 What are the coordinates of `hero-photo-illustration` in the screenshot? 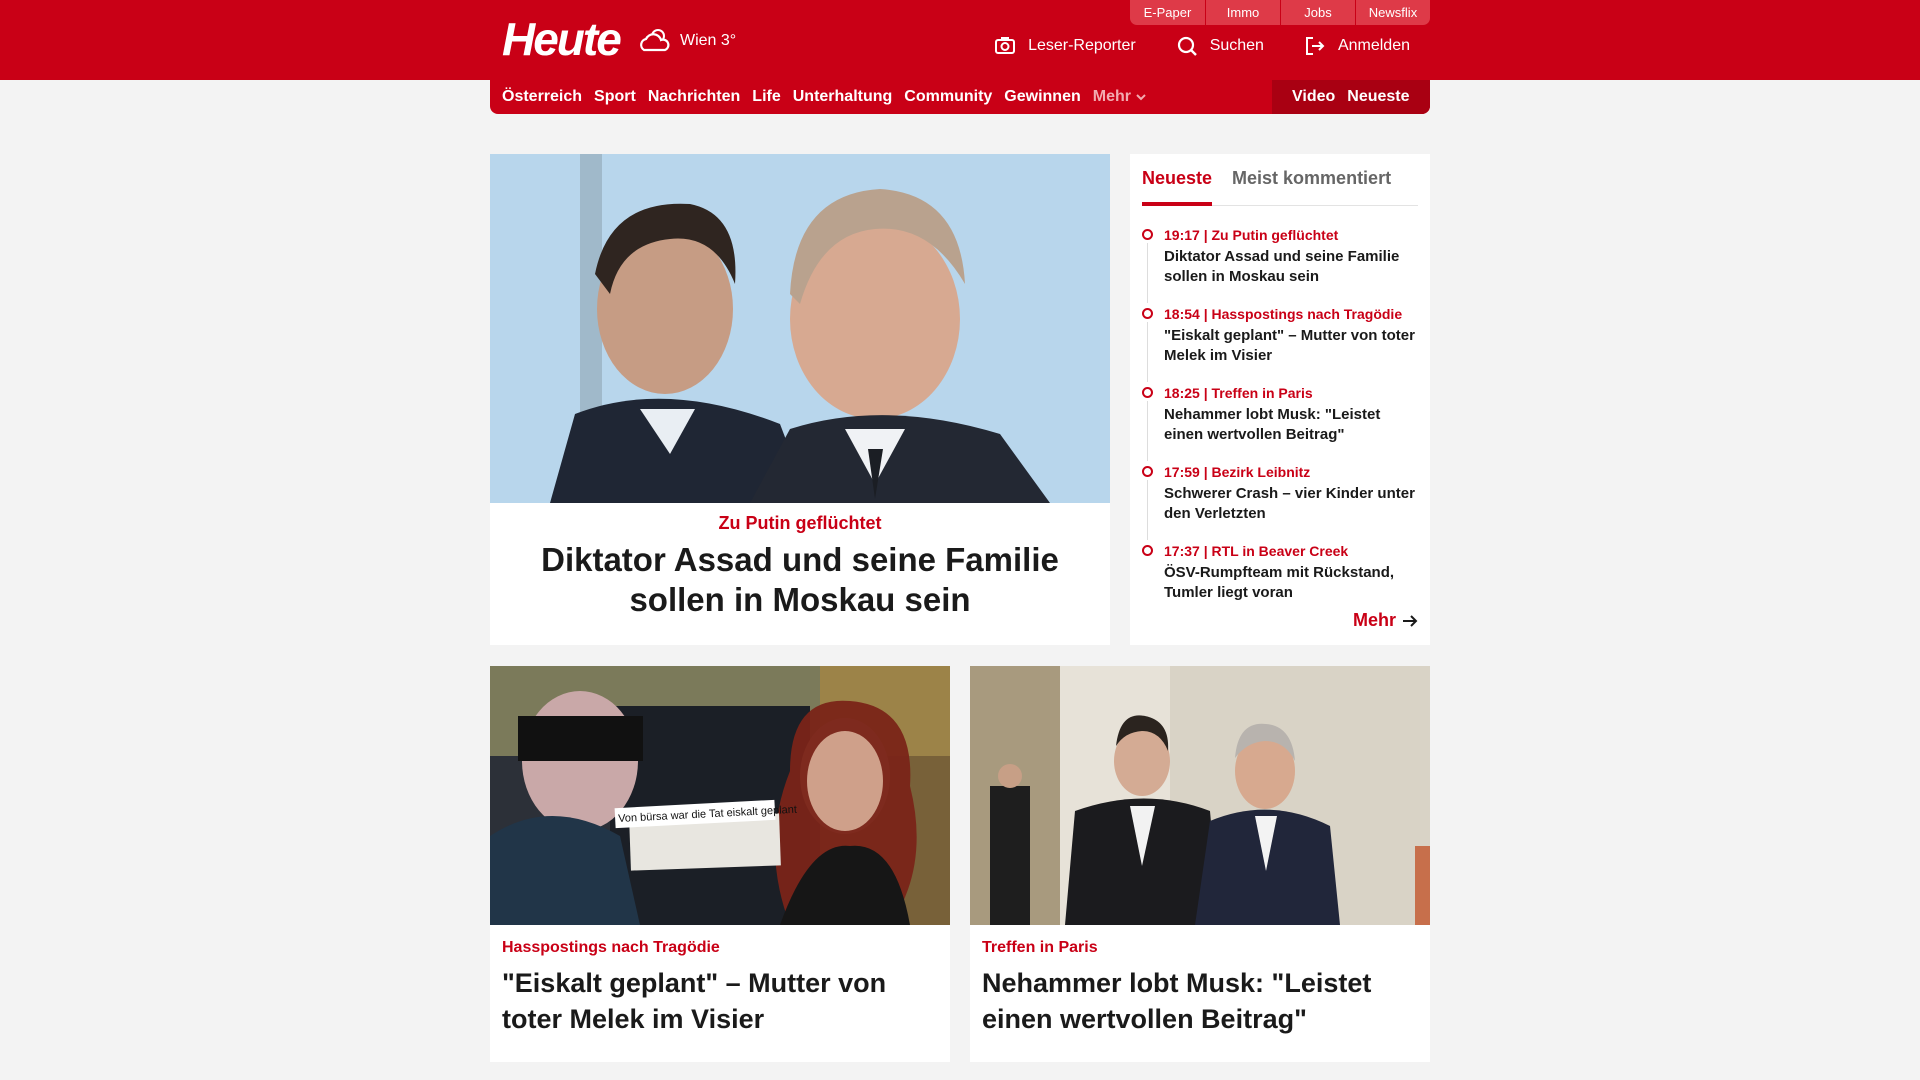 It's located at (800, 328).